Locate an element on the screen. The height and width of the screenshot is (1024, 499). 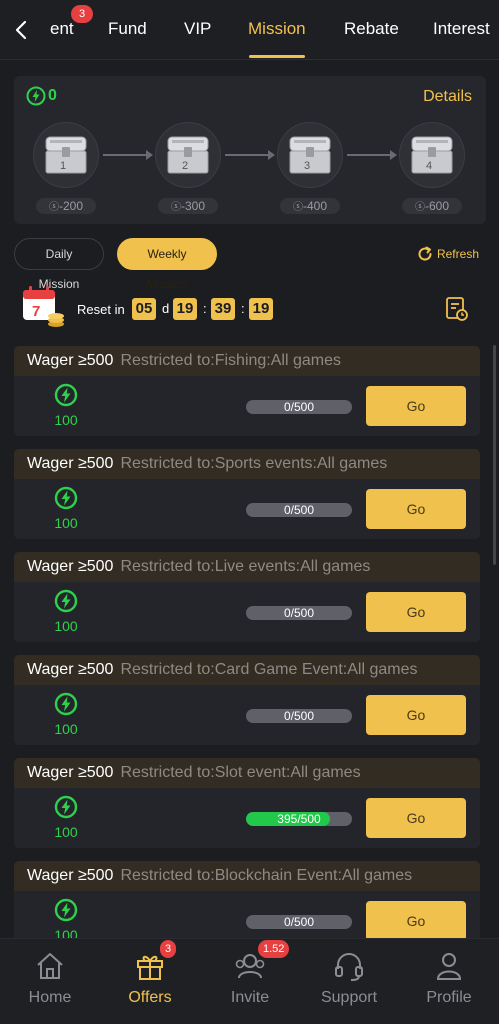
active-tab-indicator is located at coordinates (277, 56).